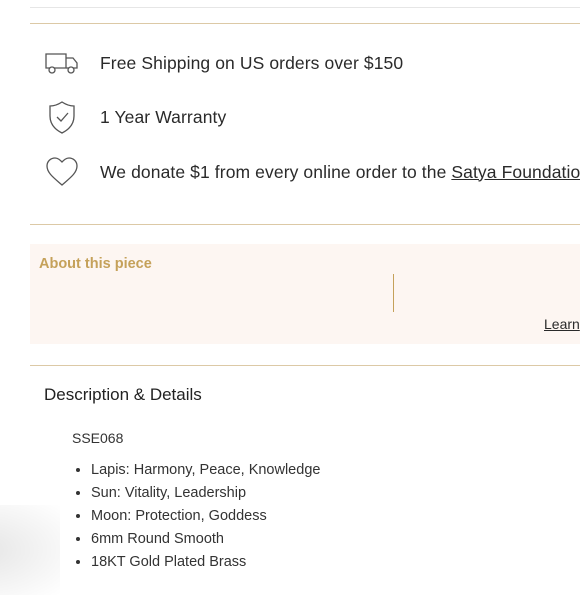 This screenshot has width=580, height=595. What do you see at coordinates (62, 172) in the screenshot?
I see `heart-icon` at bounding box center [62, 172].